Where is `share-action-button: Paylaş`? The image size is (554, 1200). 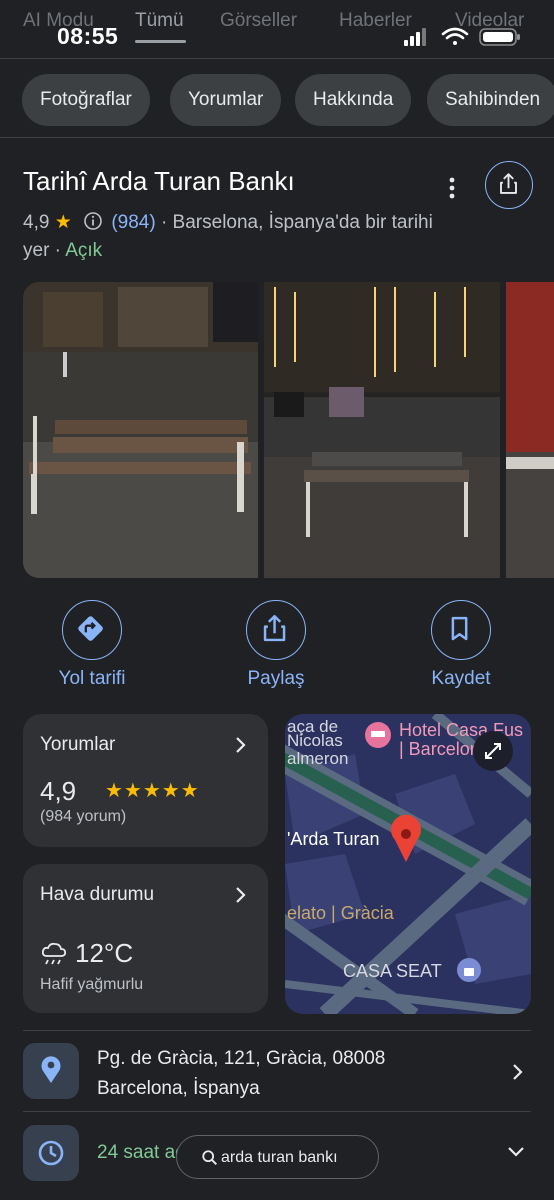
share-action-button: Paylaş is located at coordinates (276, 647).